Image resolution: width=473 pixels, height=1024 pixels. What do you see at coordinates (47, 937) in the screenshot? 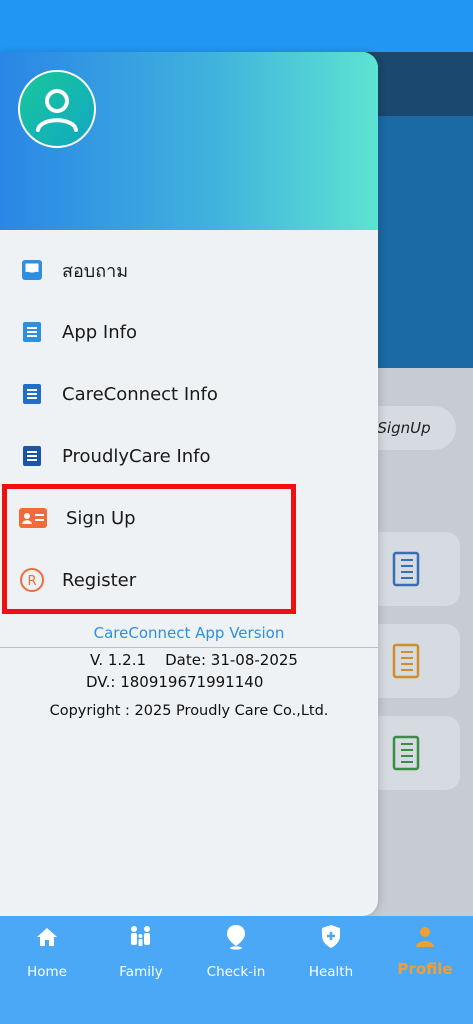
I see `home-icon` at bounding box center [47, 937].